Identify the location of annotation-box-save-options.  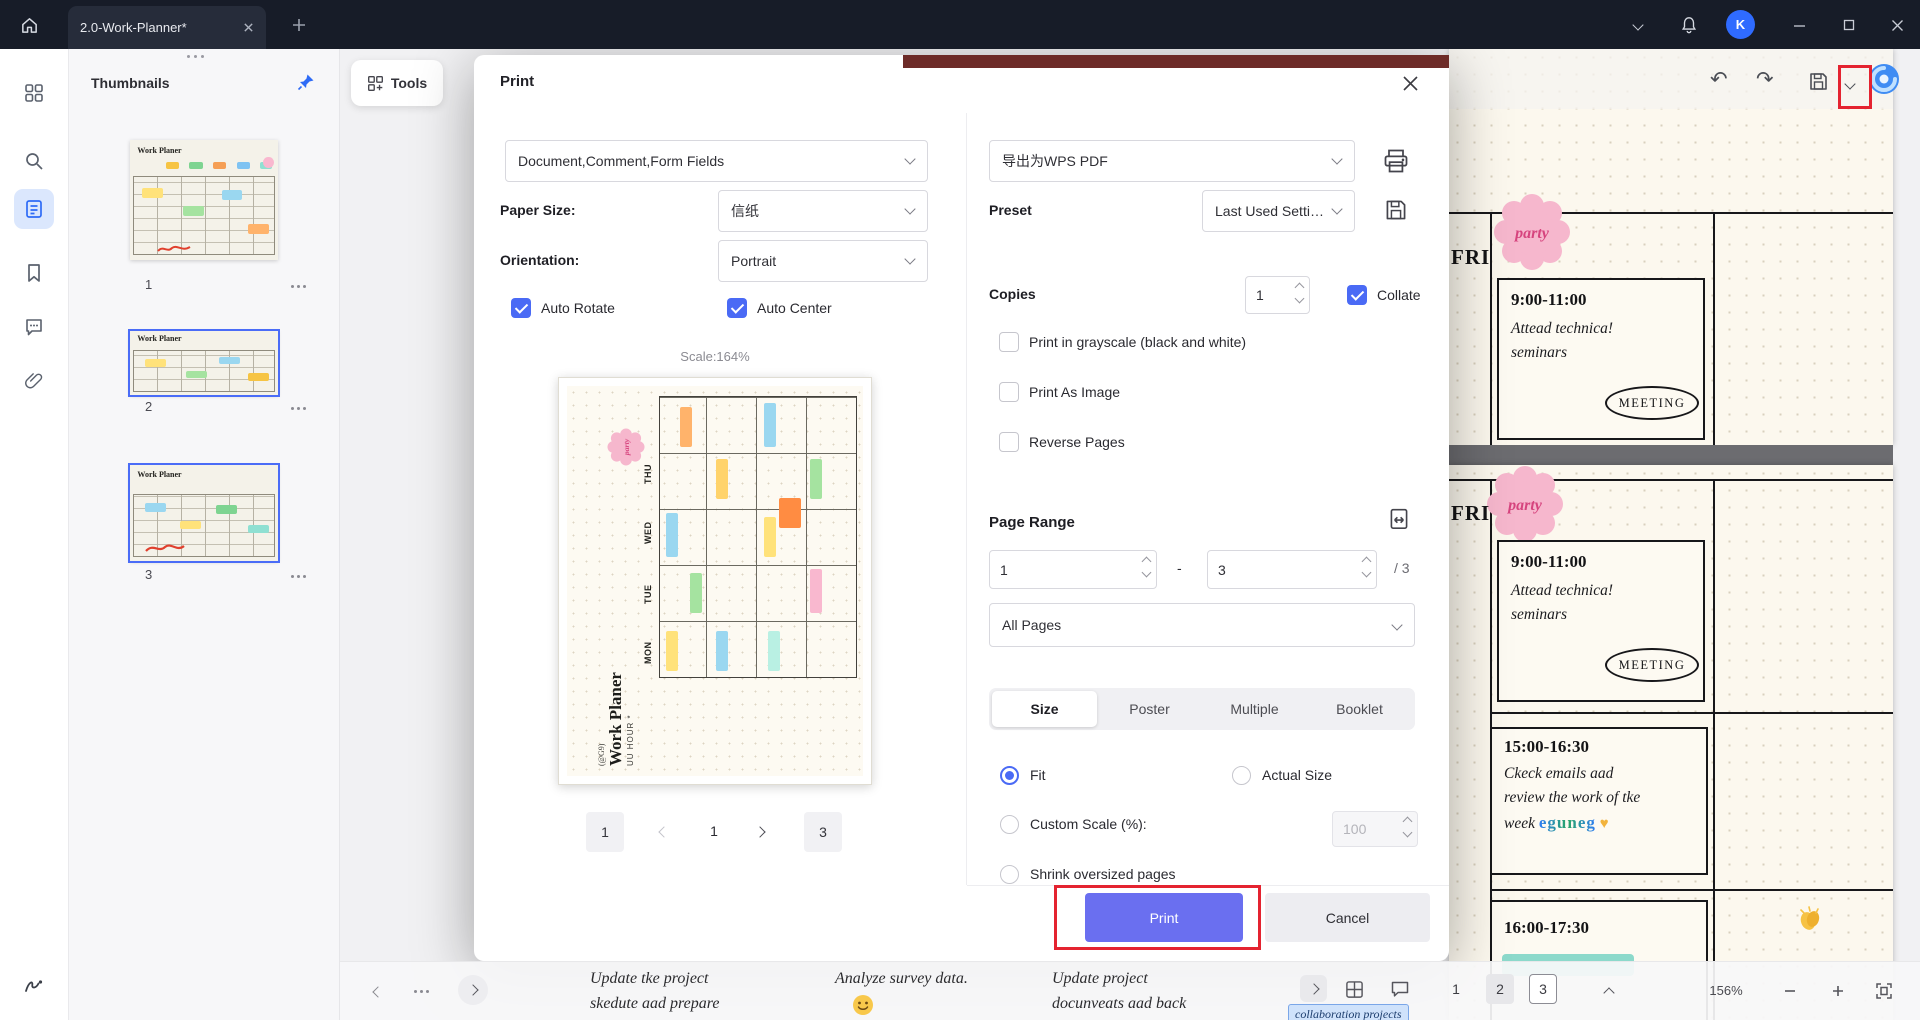
(1855, 87).